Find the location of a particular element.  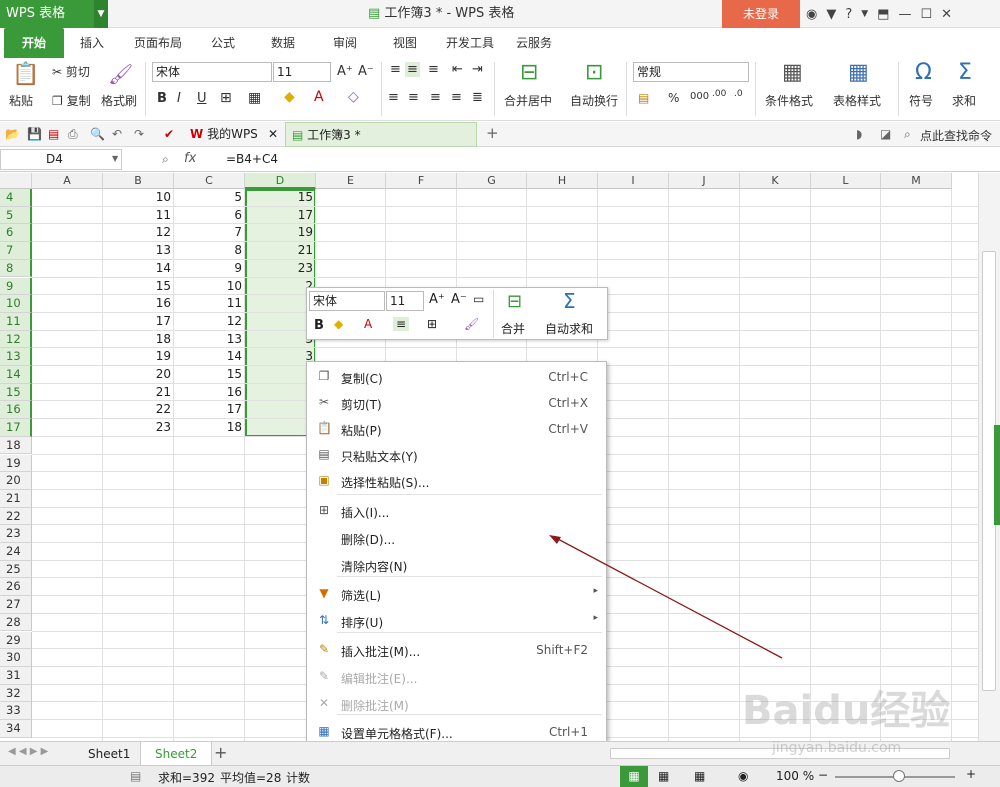

sheet-tab-1: Sheet1 is located at coordinates (109, 754).